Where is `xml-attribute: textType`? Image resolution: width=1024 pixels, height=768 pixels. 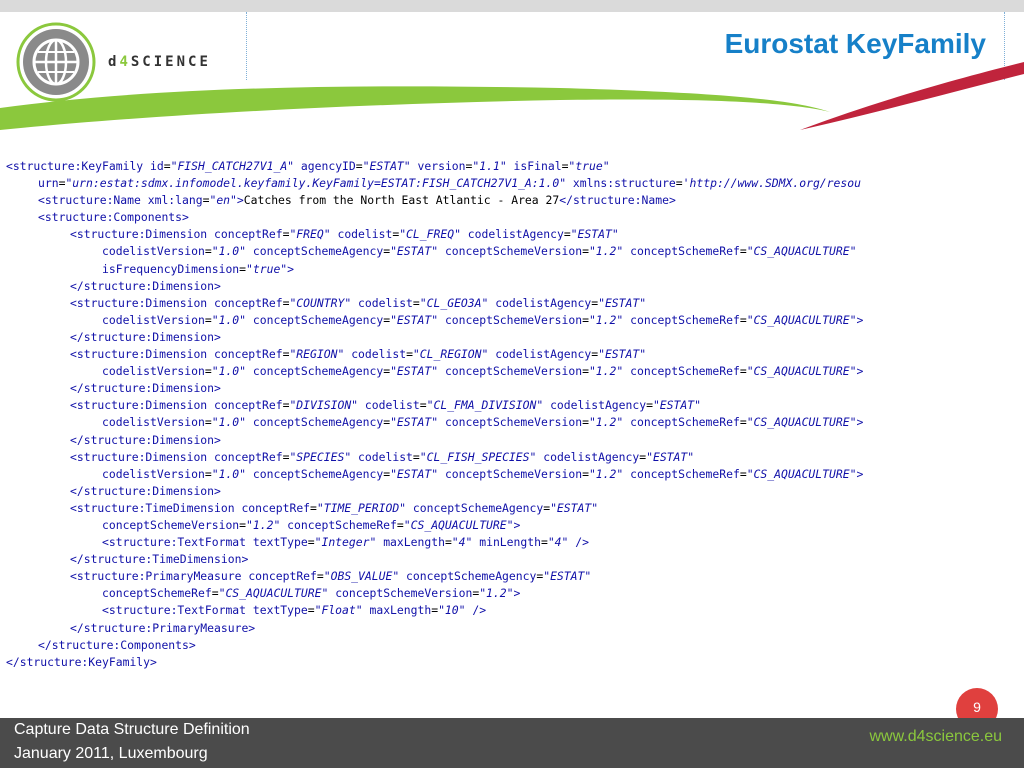 xml-attribute: textType is located at coordinates (280, 542).